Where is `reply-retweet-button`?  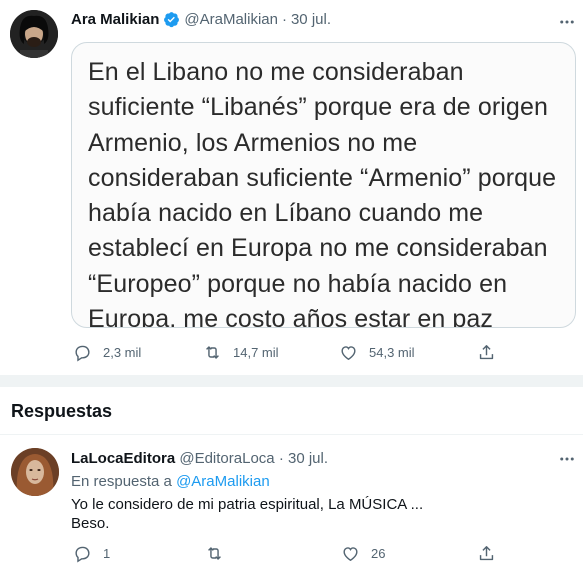 reply-retweet-button is located at coordinates (214, 553).